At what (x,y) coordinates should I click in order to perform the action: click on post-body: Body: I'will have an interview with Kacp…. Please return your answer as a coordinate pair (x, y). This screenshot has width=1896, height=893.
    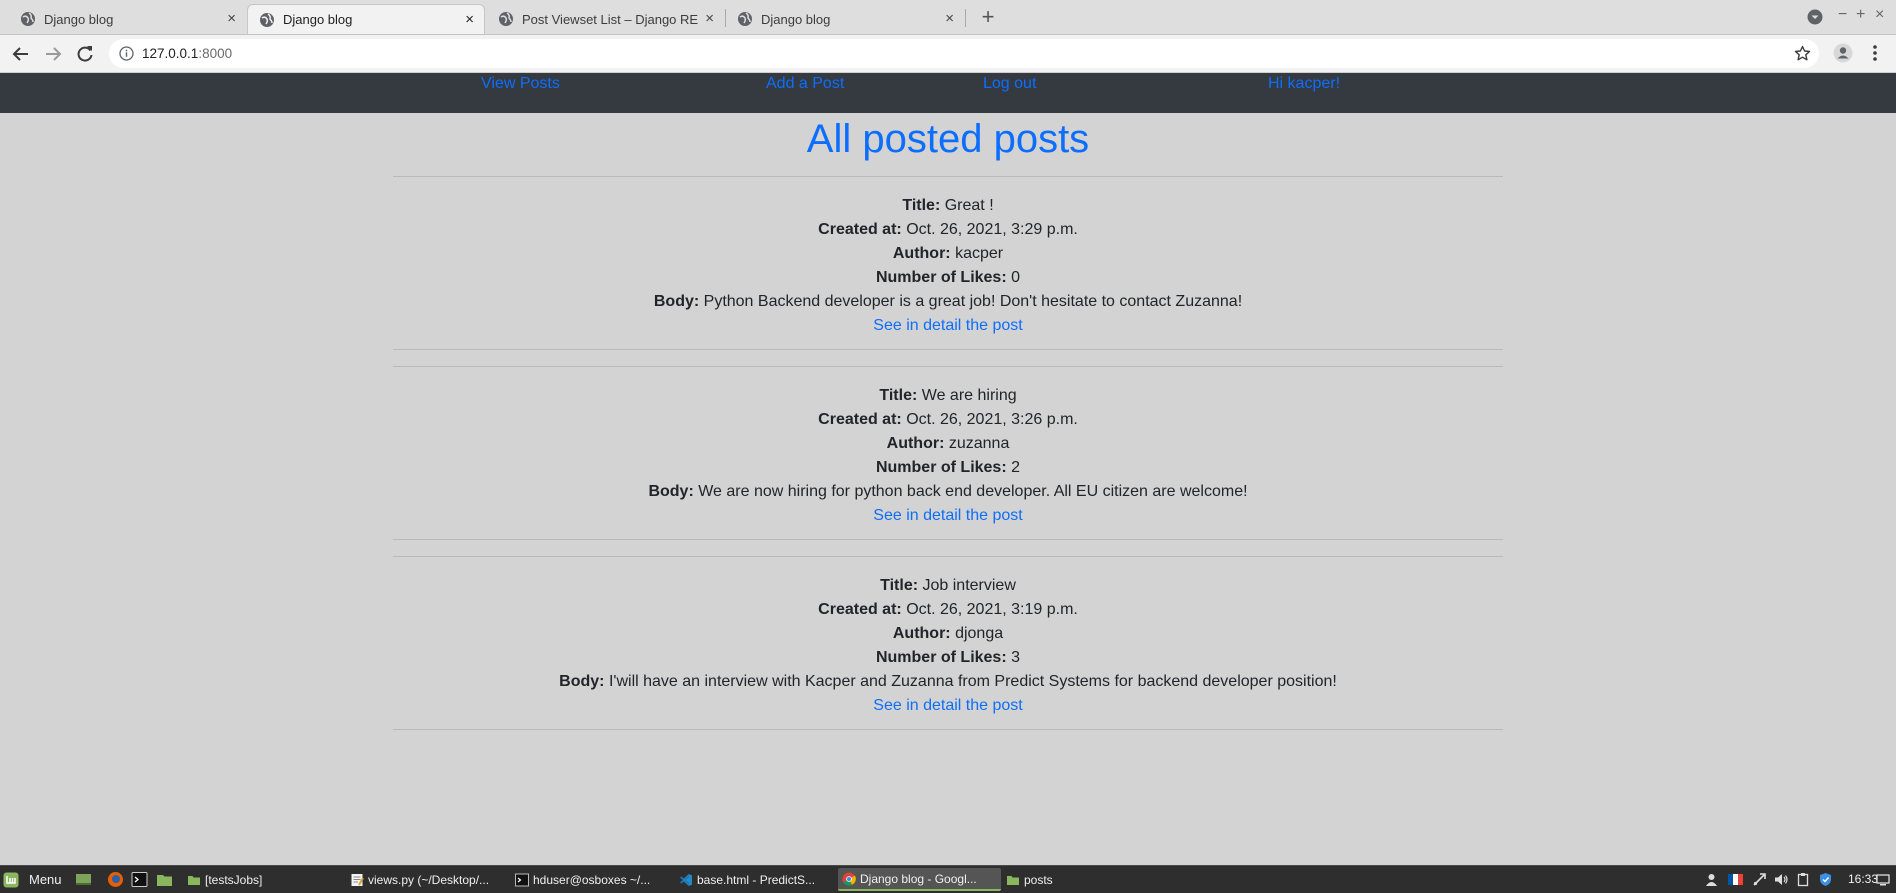
    Looking at the image, I should click on (948, 682).